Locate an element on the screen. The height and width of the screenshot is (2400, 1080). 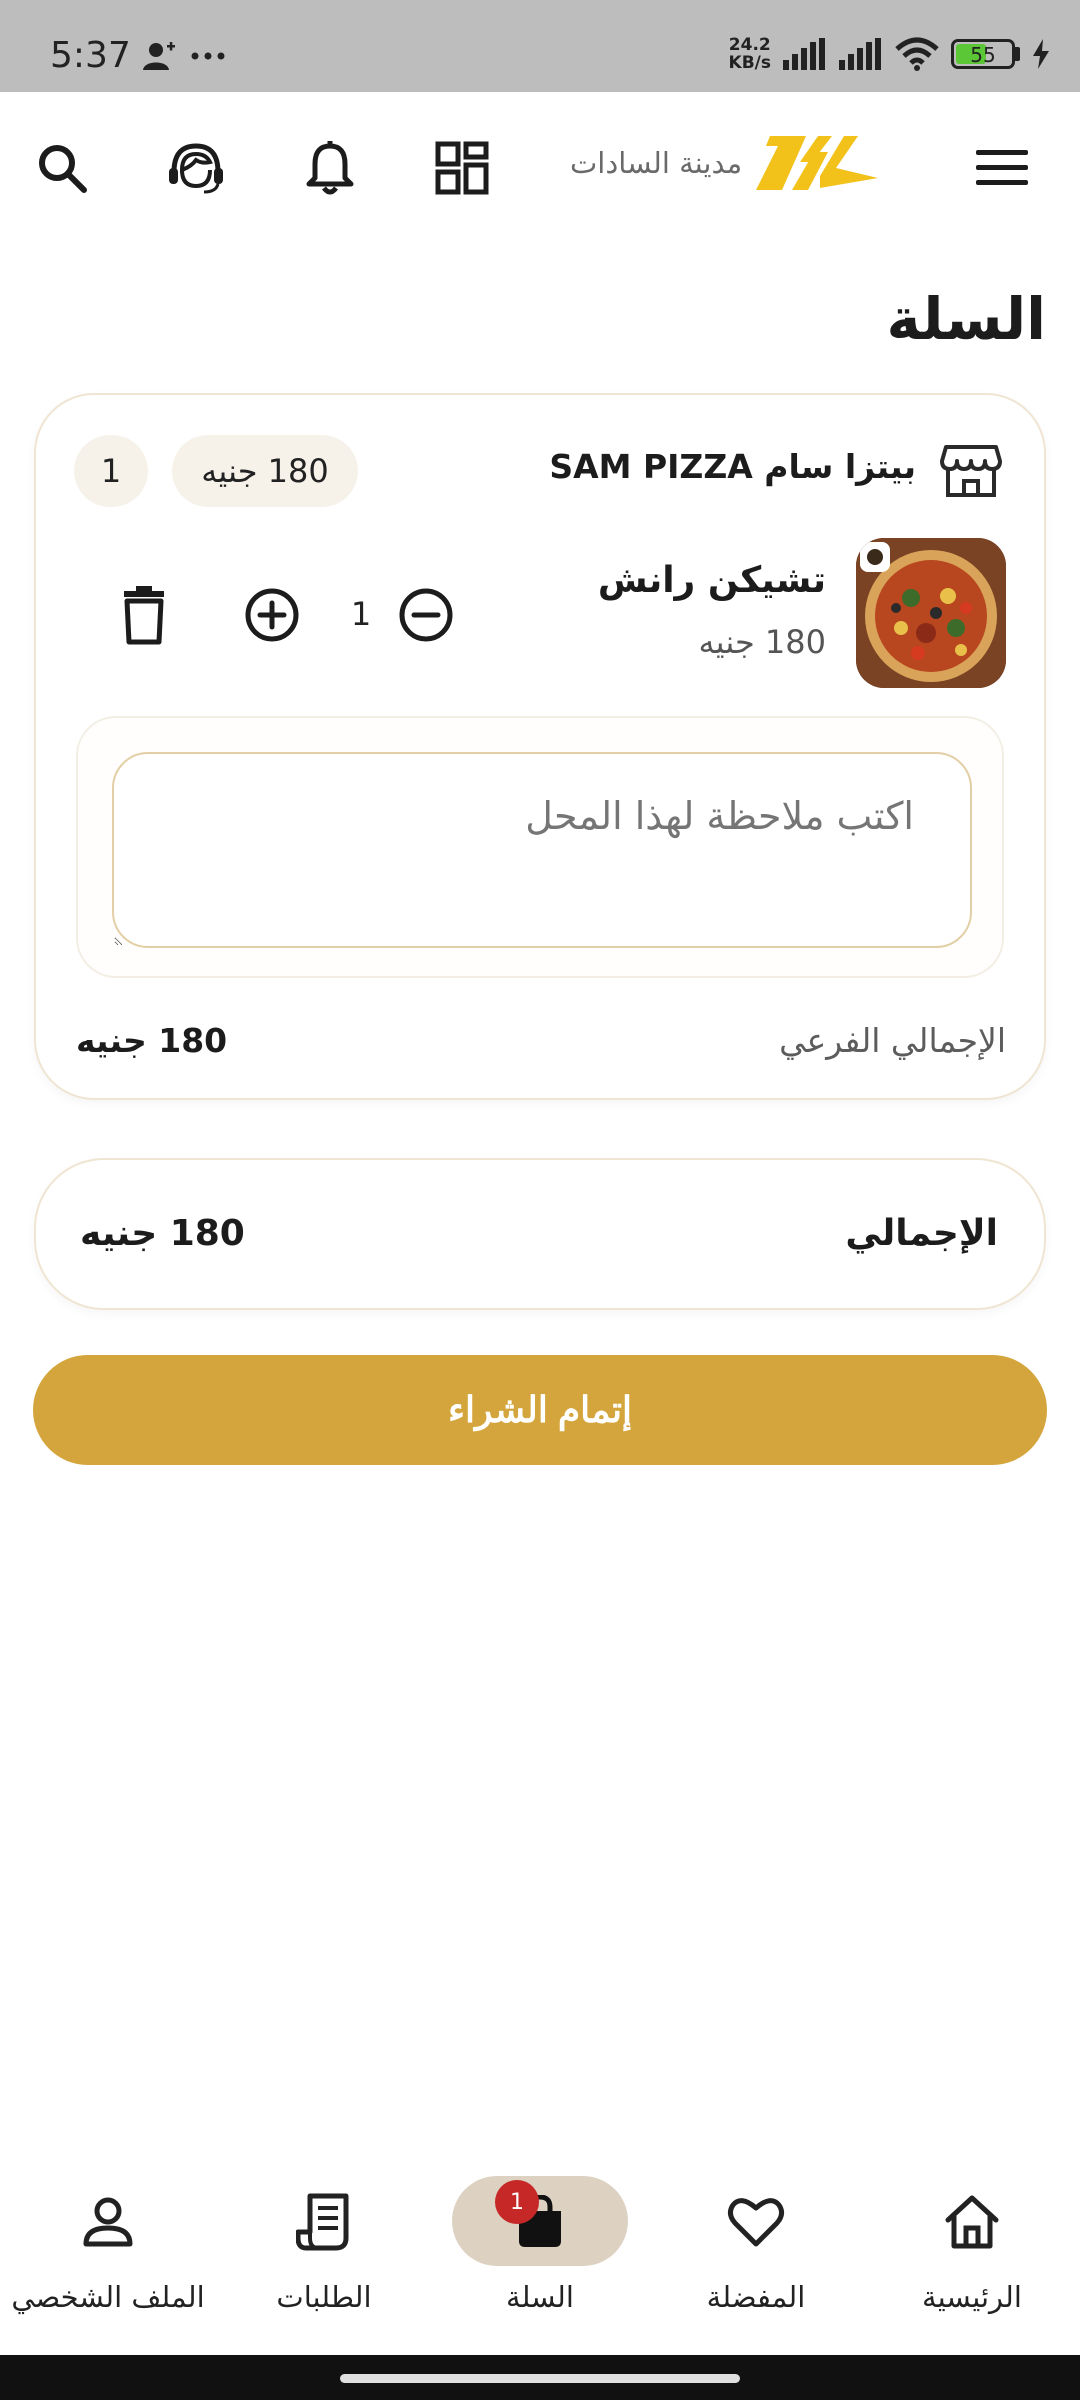
nav-label-orders: الطلبات is located at coordinates (324, 2297).